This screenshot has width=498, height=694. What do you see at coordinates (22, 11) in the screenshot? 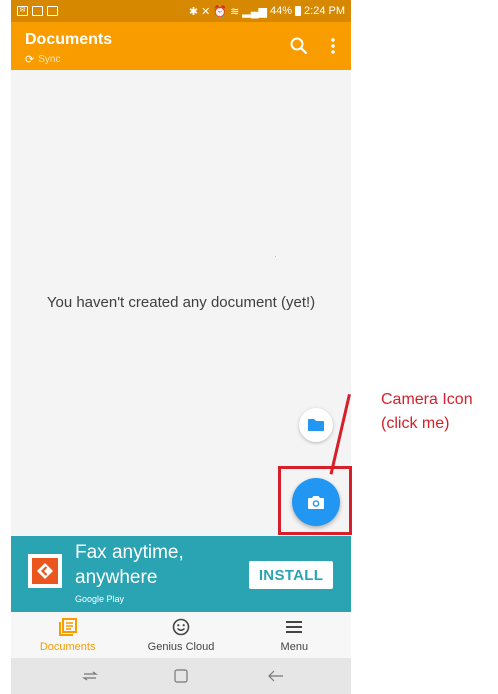
I see `mail-icon: ✉` at bounding box center [22, 11].